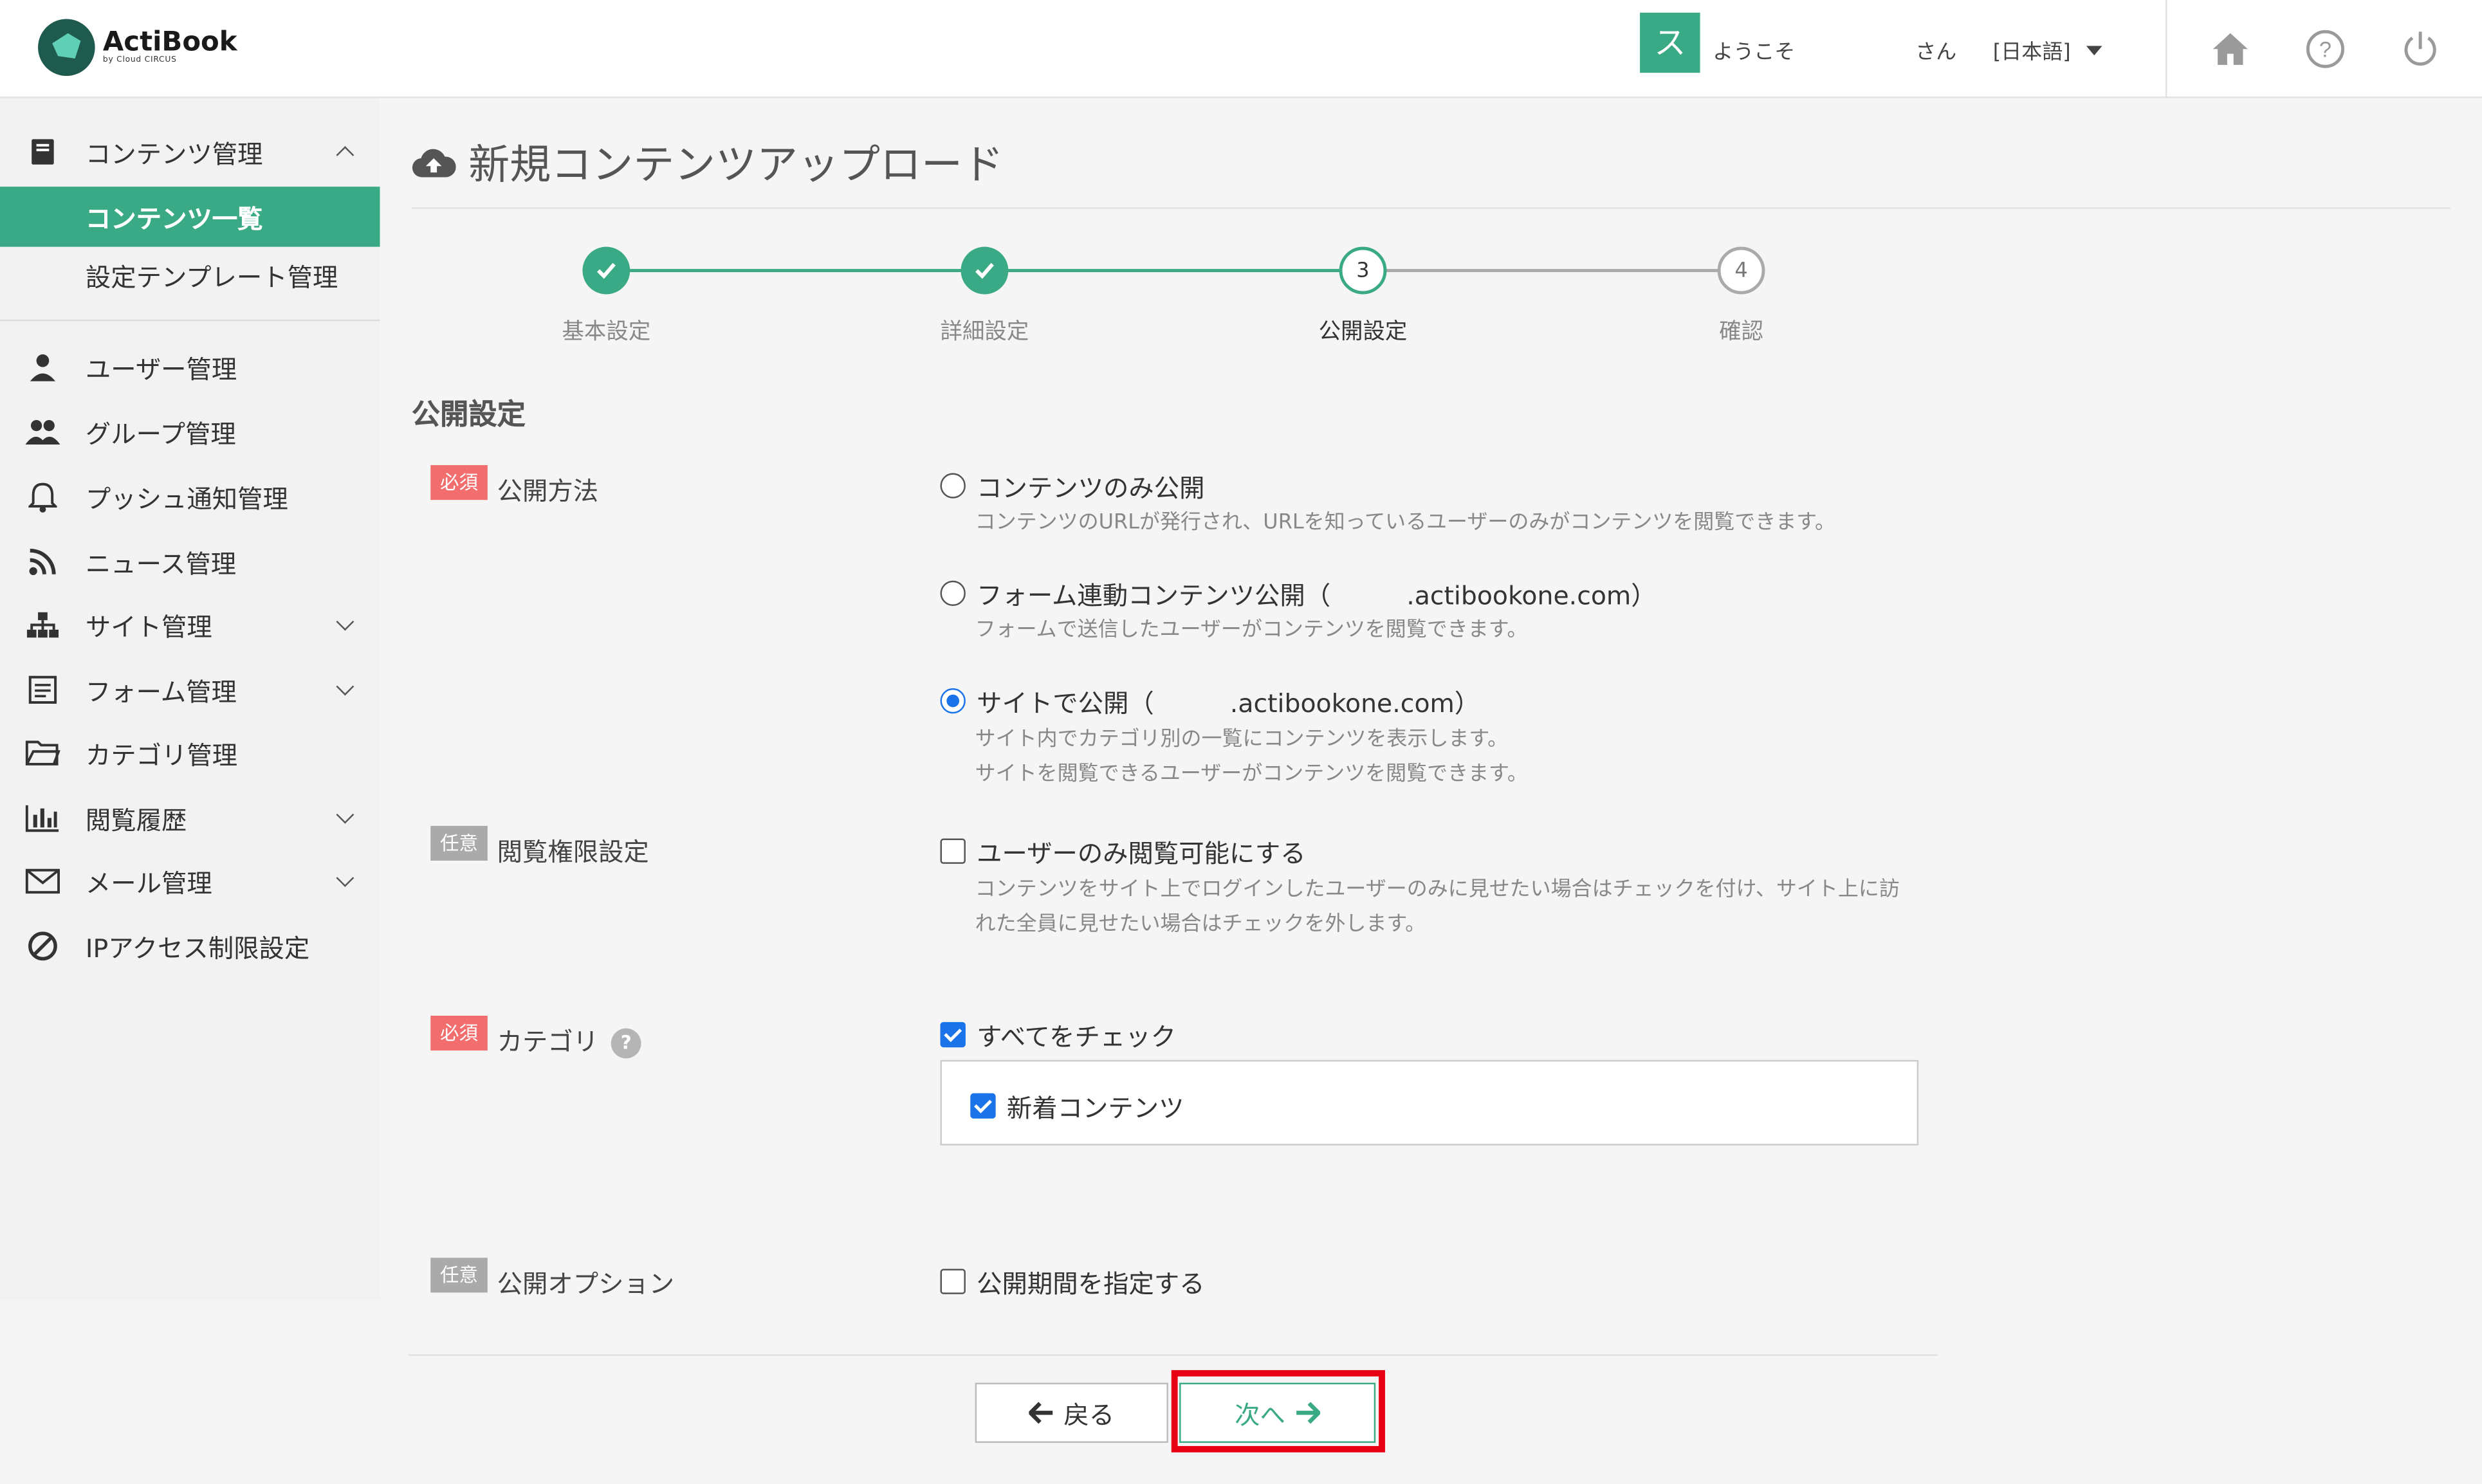 The width and height of the screenshot is (2482, 1484). I want to click on bell-icon, so click(42, 497).